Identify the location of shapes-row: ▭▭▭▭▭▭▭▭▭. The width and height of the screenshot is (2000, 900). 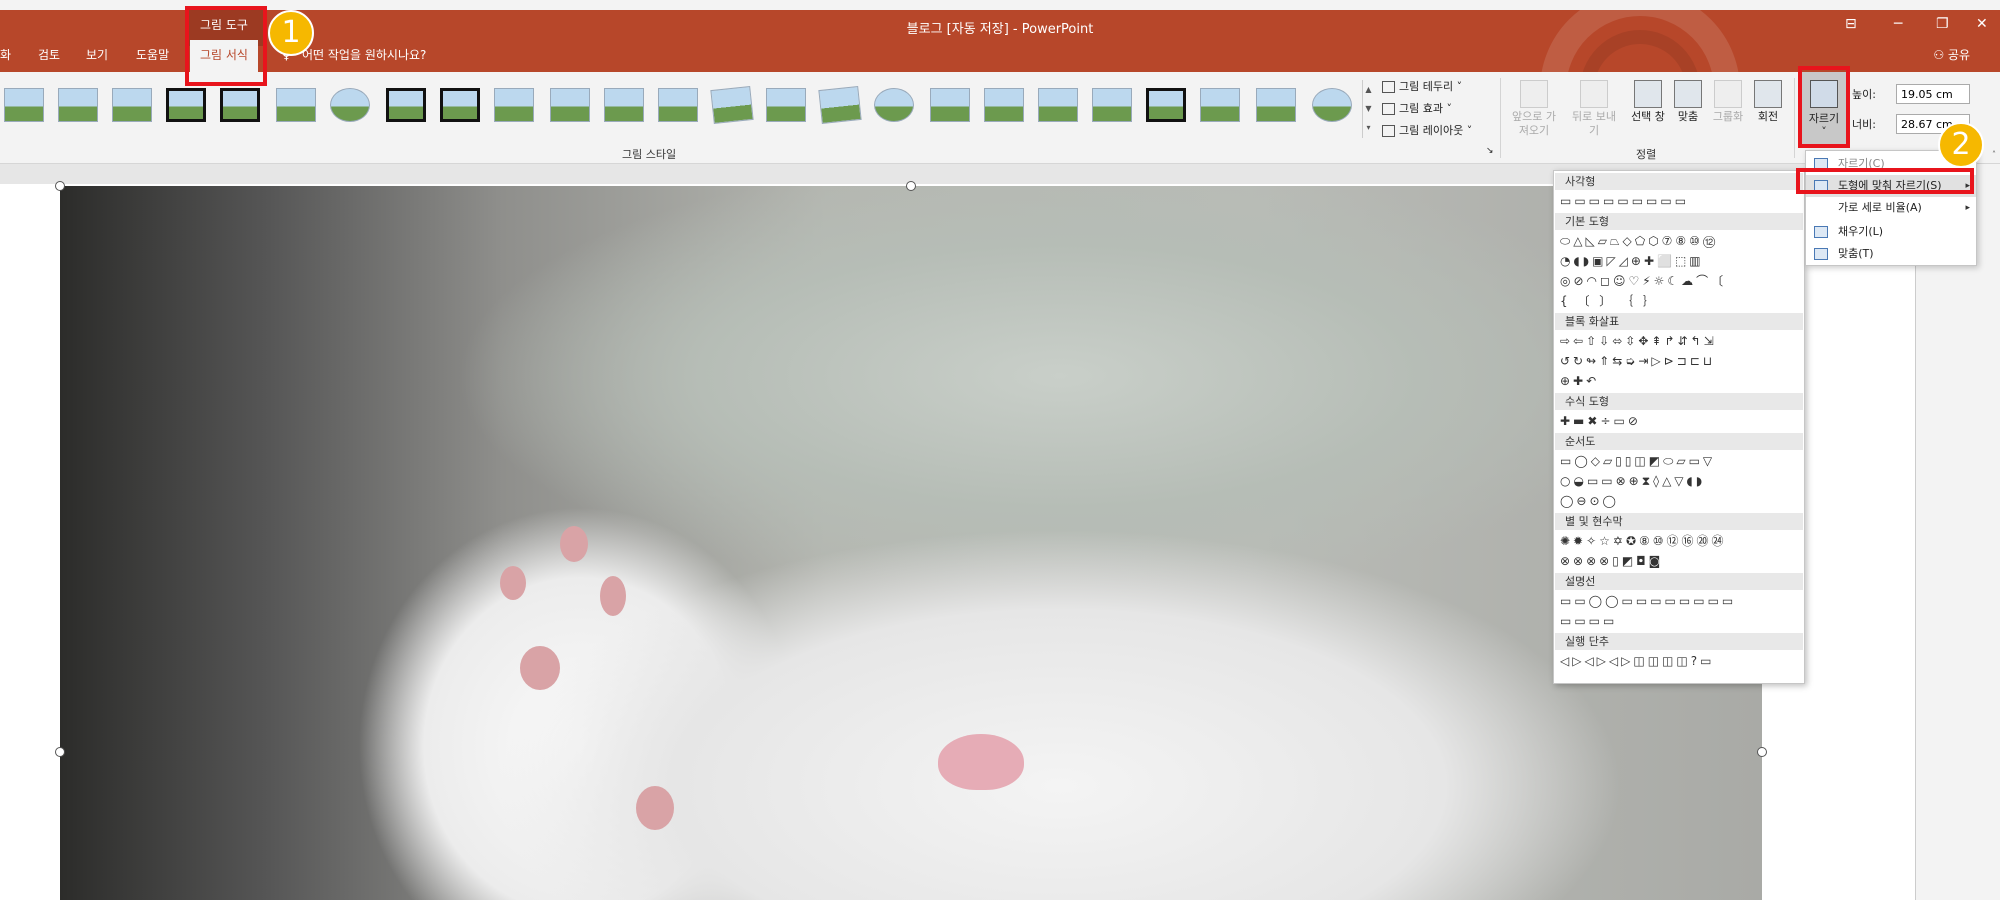
(1624, 201).